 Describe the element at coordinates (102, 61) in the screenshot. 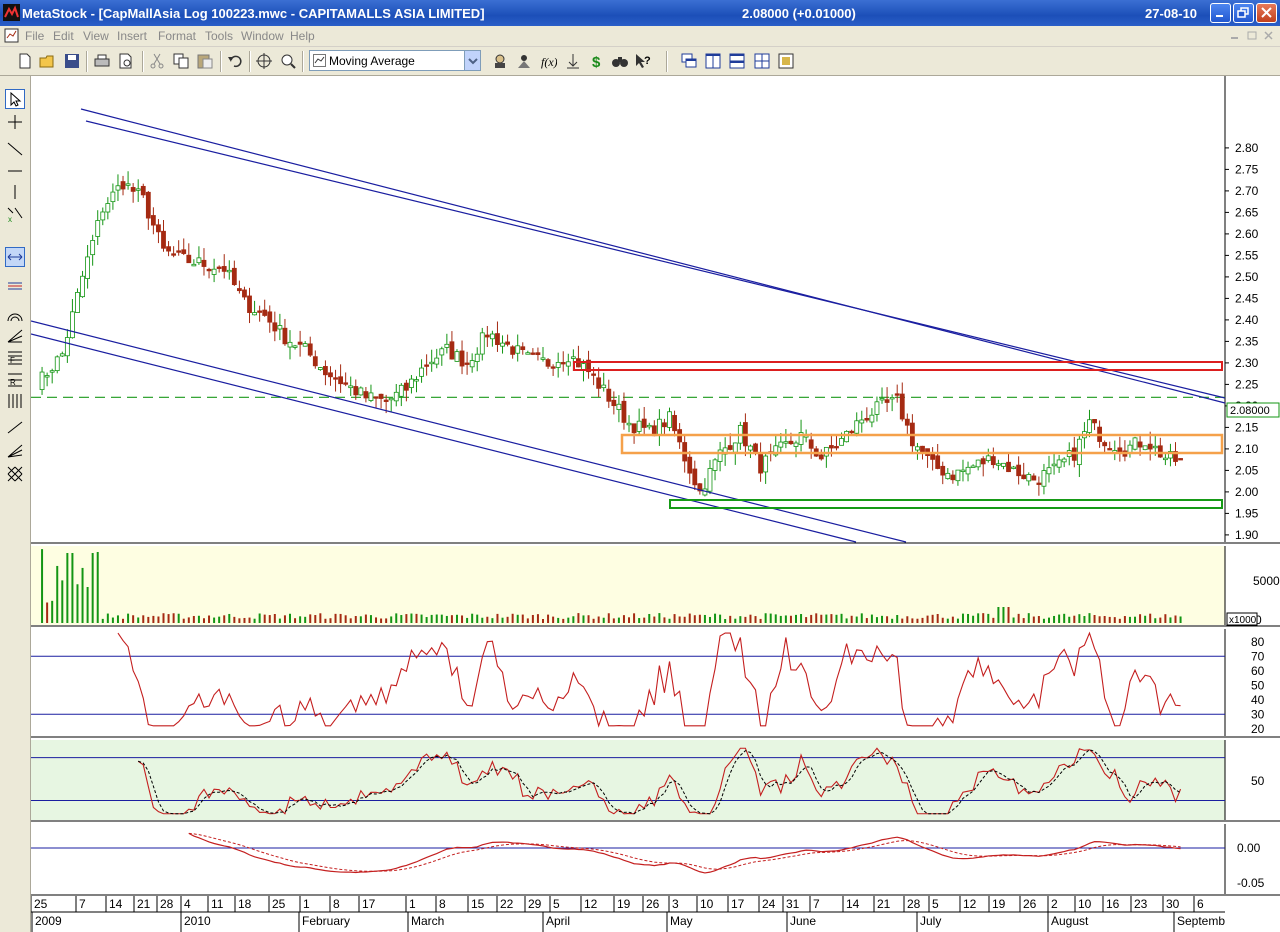

I see `print-icon` at that location.